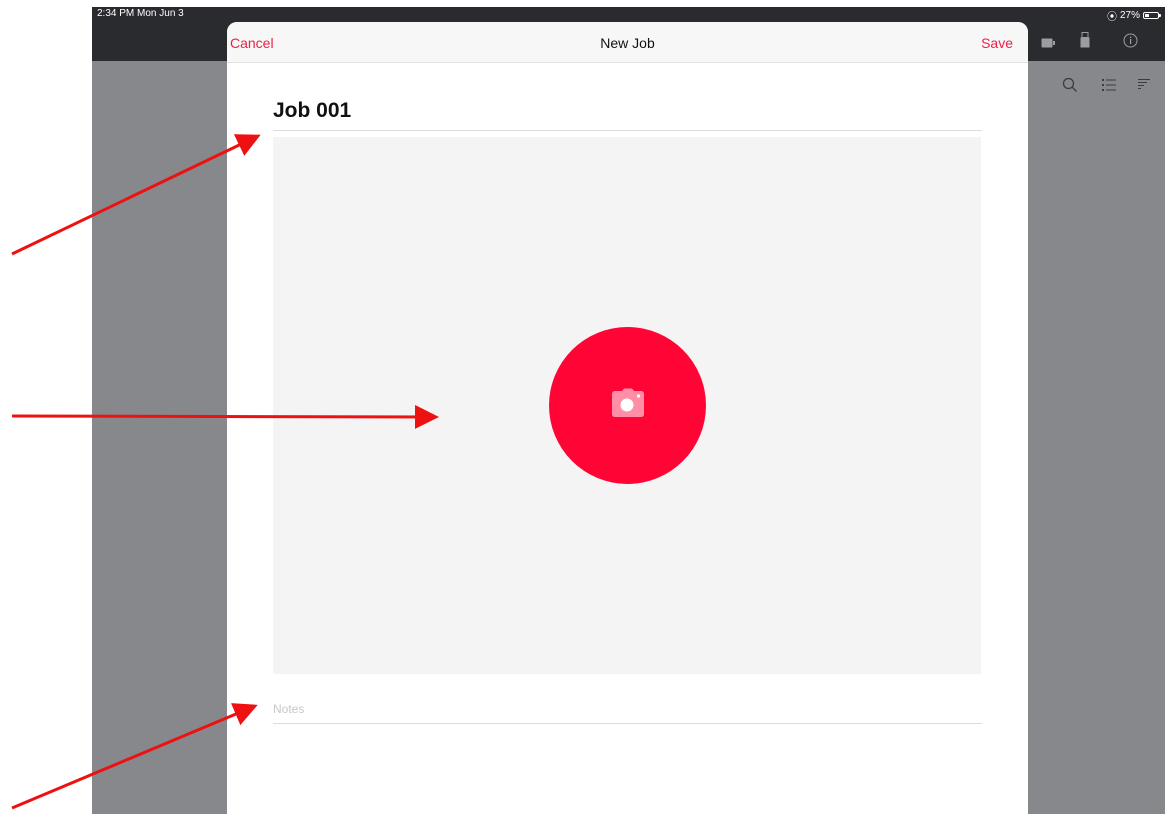 The width and height of the screenshot is (1165, 814). Describe the element at coordinates (225, 416) in the screenshot. I see `arrow-to-photo-area` at that location.